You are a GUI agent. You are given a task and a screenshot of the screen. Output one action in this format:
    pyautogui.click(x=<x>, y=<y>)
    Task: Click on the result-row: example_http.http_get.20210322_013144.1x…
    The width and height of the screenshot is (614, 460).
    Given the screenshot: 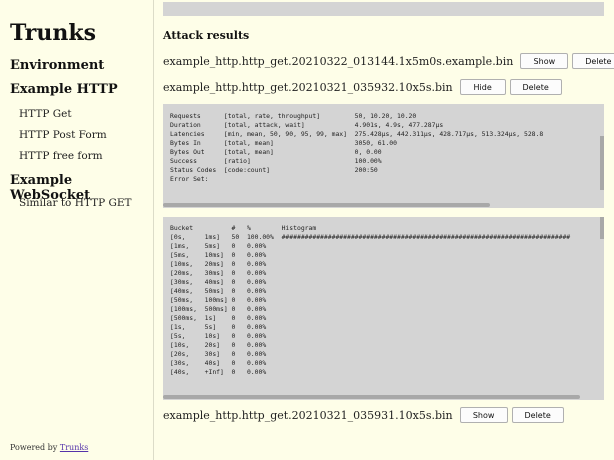 What is the action you would take?
    pyautogui.click(x=388, y=61)
    